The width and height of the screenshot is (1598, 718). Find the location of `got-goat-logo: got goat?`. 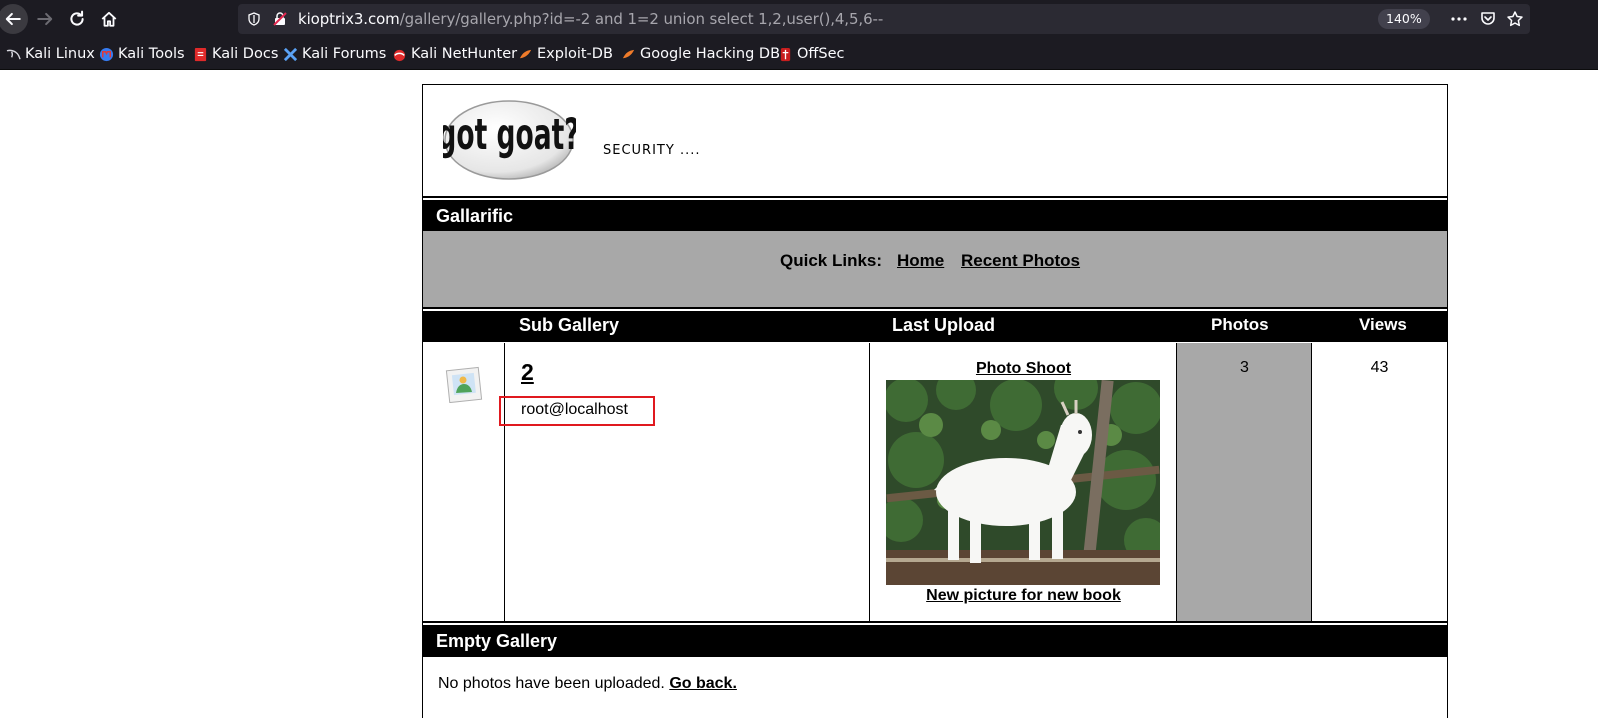

got-goat-logo: got goat? is located at coordinates (509, 140).